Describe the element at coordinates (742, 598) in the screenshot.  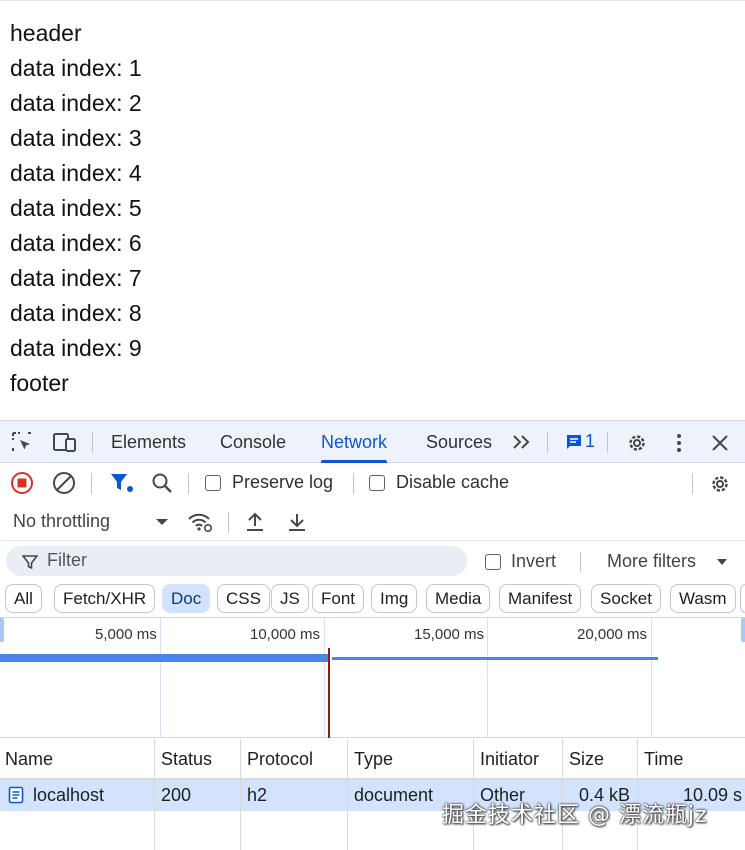
I see `chip-overflow` at that location.